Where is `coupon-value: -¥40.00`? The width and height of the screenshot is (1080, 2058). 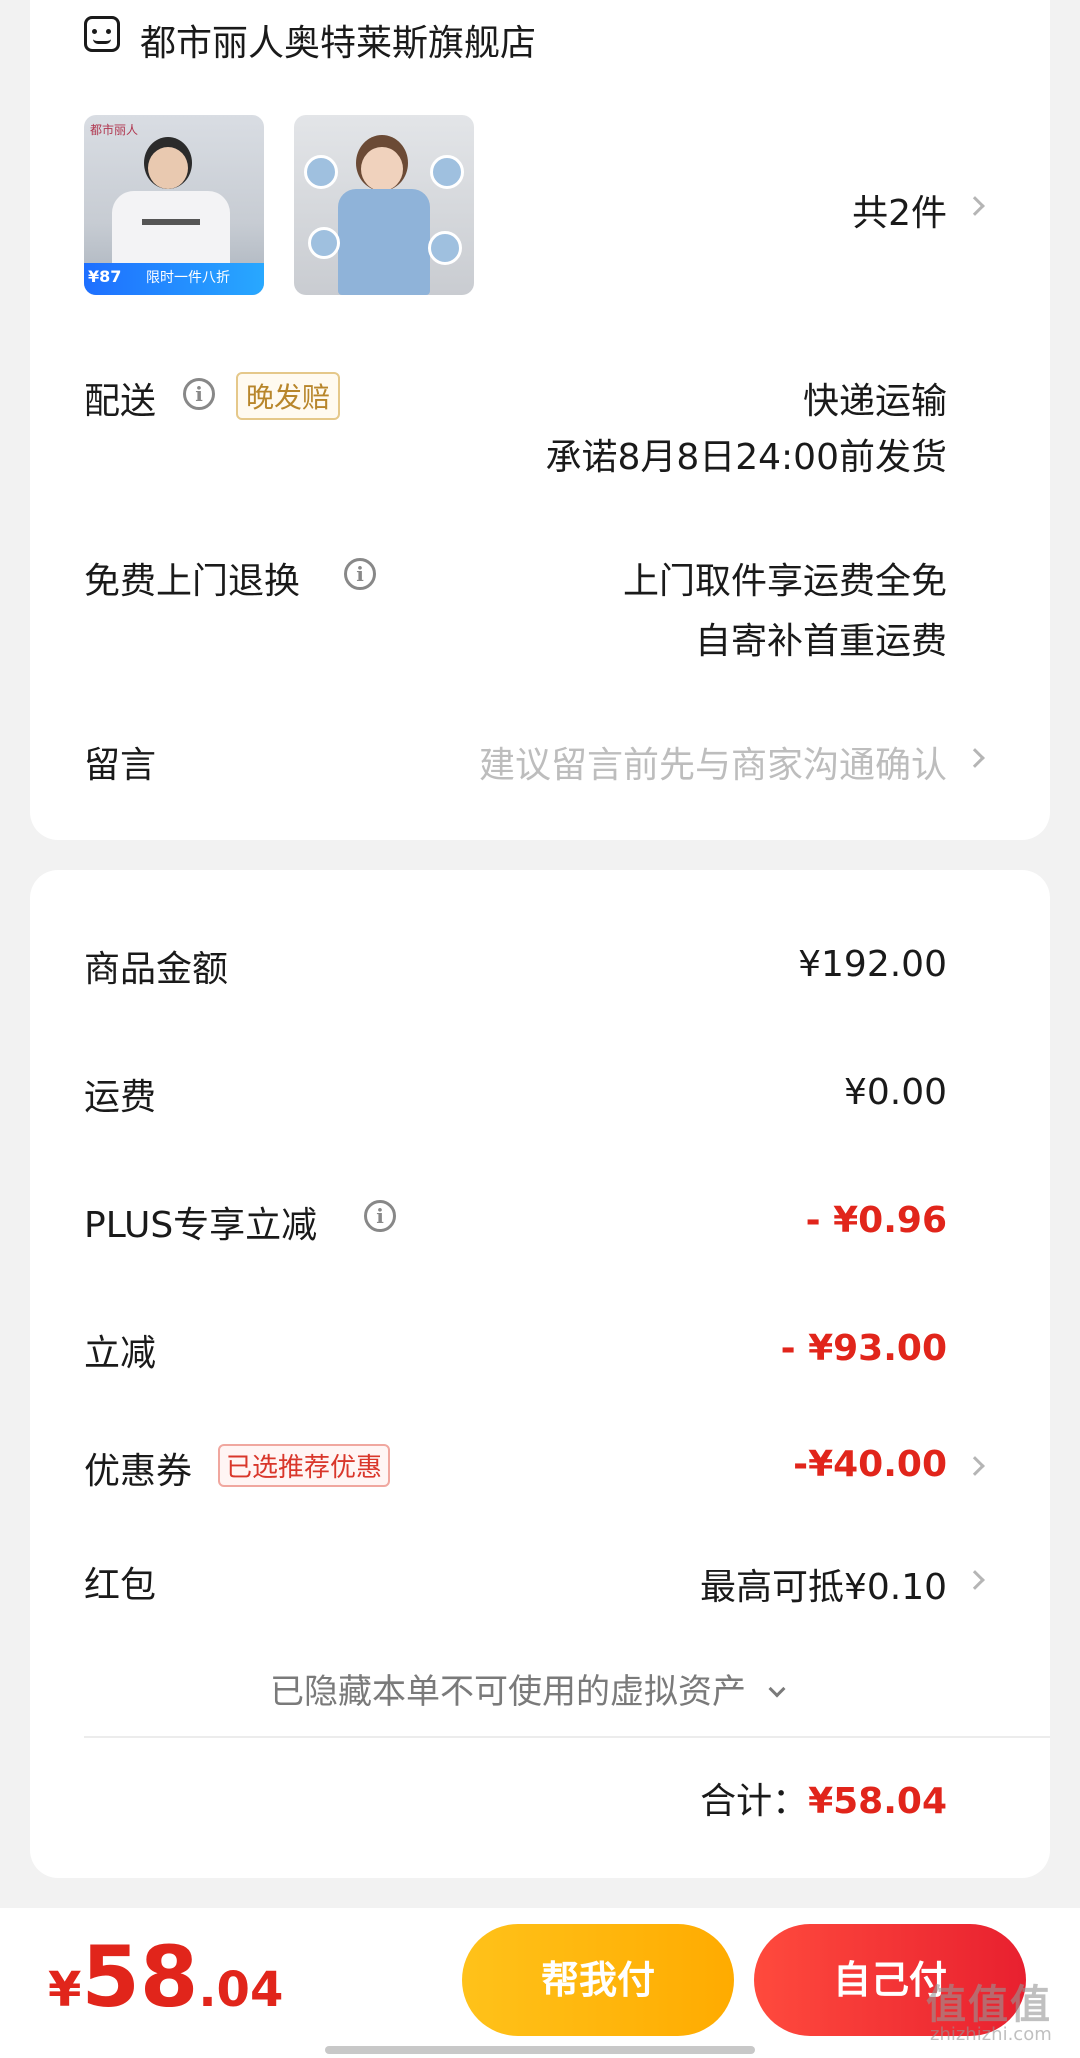 coupon-value: -¥40.00 is located at coordinates (870, 1464).